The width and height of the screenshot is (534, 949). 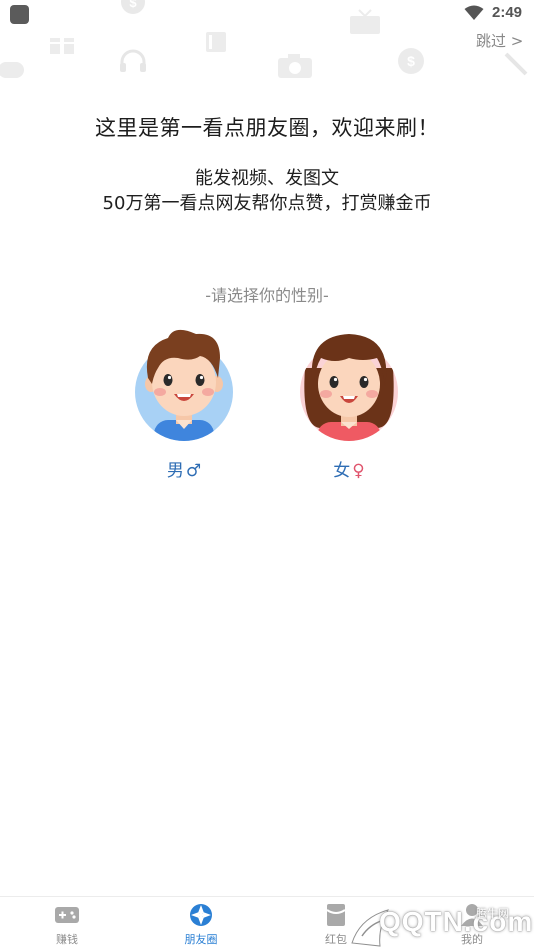 I want to click on watermark-tag: 腾牛网, so click(x=492, y=913).